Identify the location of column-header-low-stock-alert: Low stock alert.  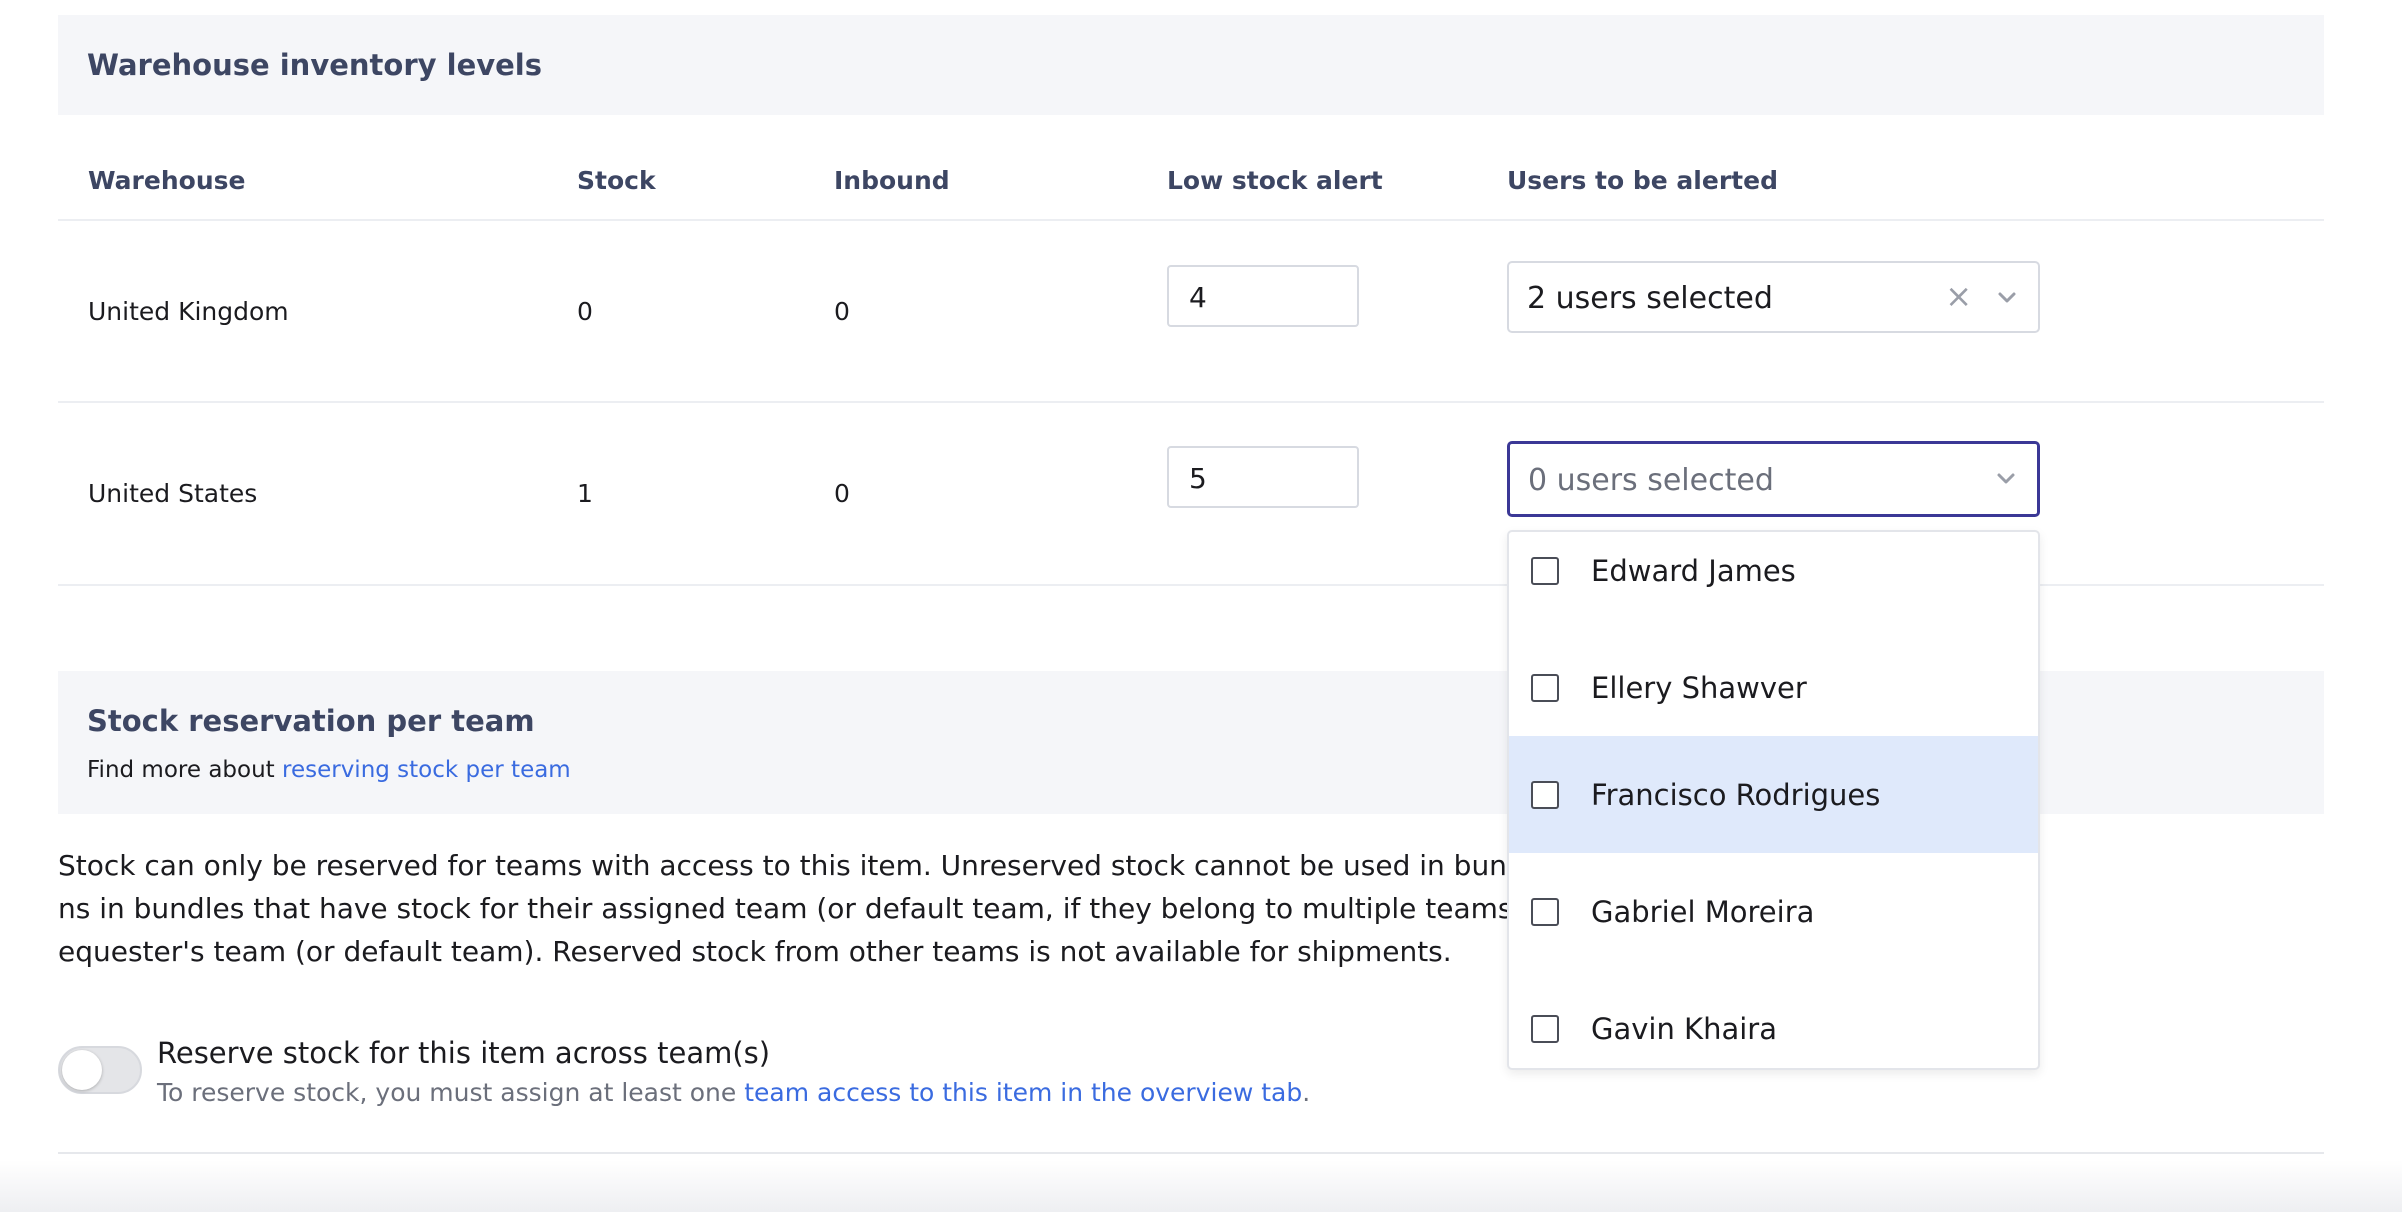
(1275, 180).